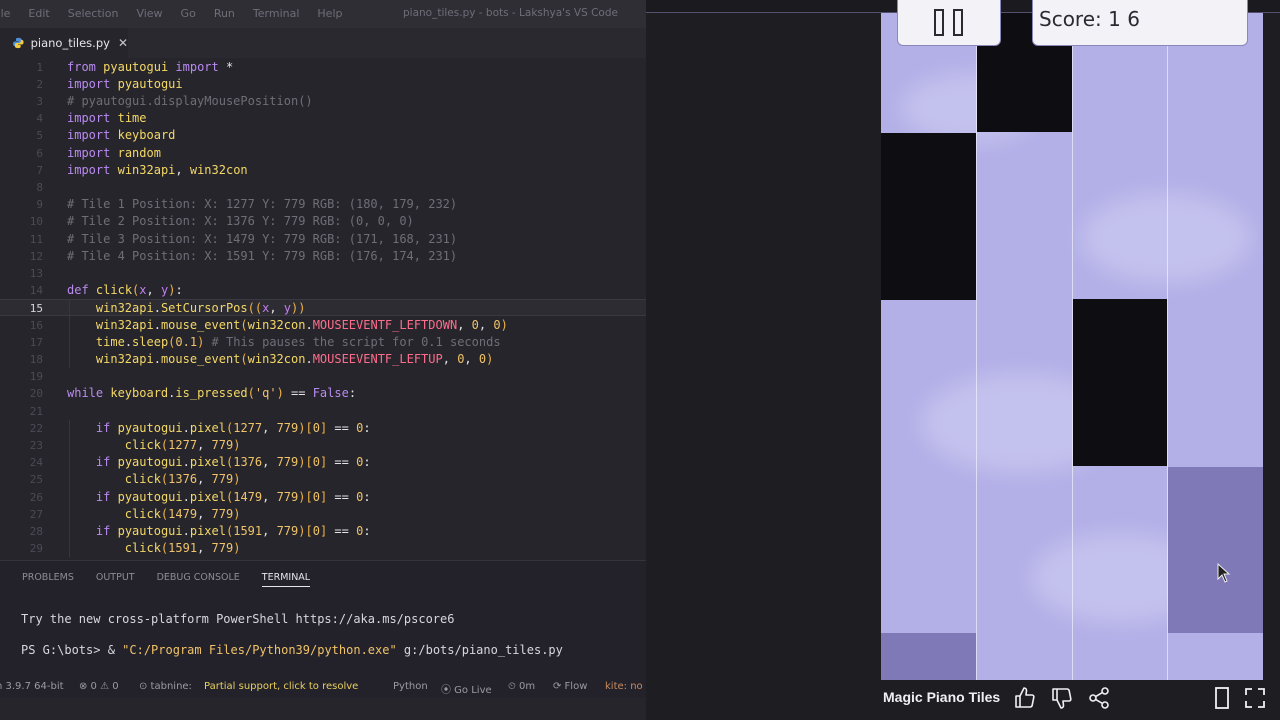 The image size is (1280, 720). I want to click on tab-piano-tiles: piano_tiles.py ✕, so click(64, 43).